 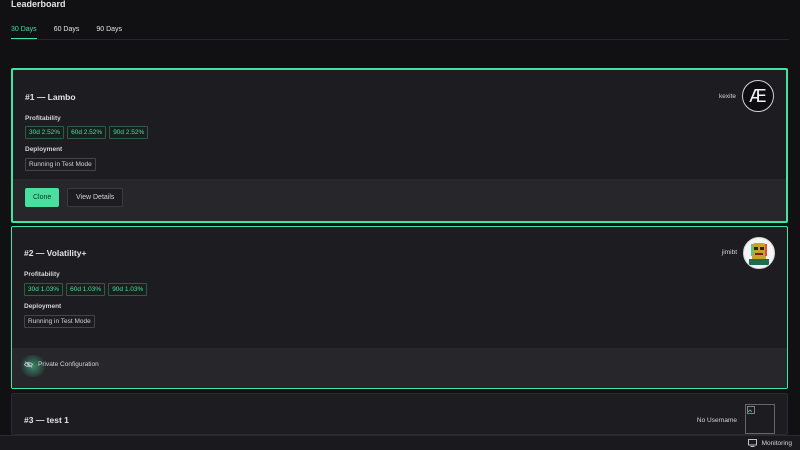 What do you see at coordinates (95, 197) in the screenshot?
I see `view-details-button: View Details` at bounding box center [95, 197].